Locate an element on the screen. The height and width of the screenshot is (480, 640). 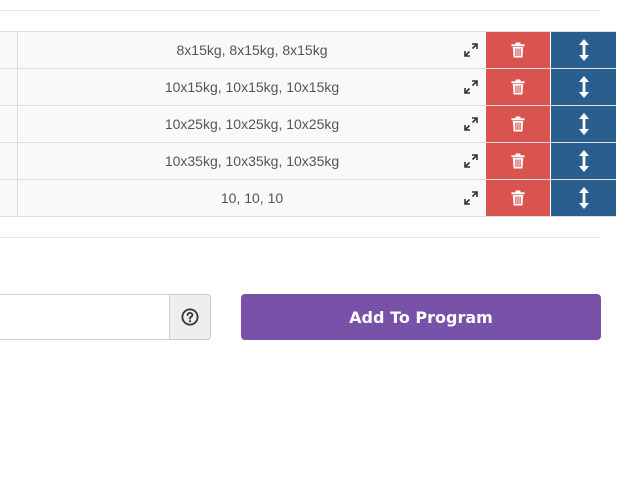
add-to-program-button: Add To Program is located at coordinates (421, 317).